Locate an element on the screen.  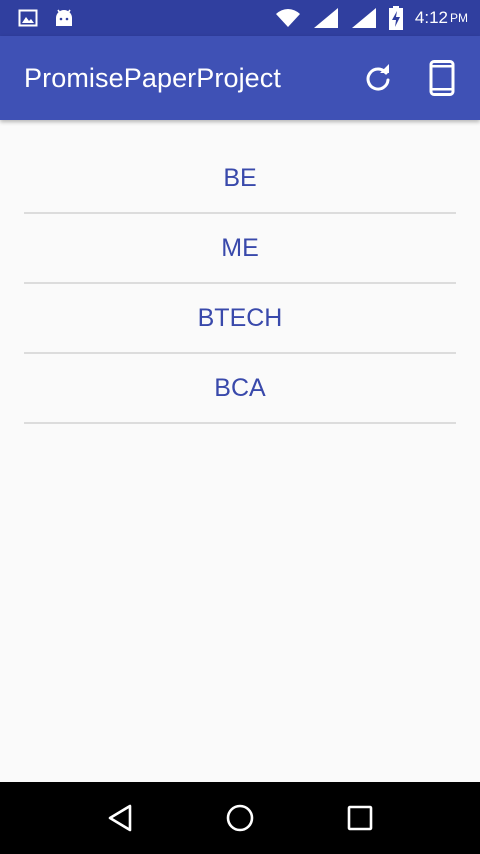
list-item-label: ME is located at coordinates (240, 247).